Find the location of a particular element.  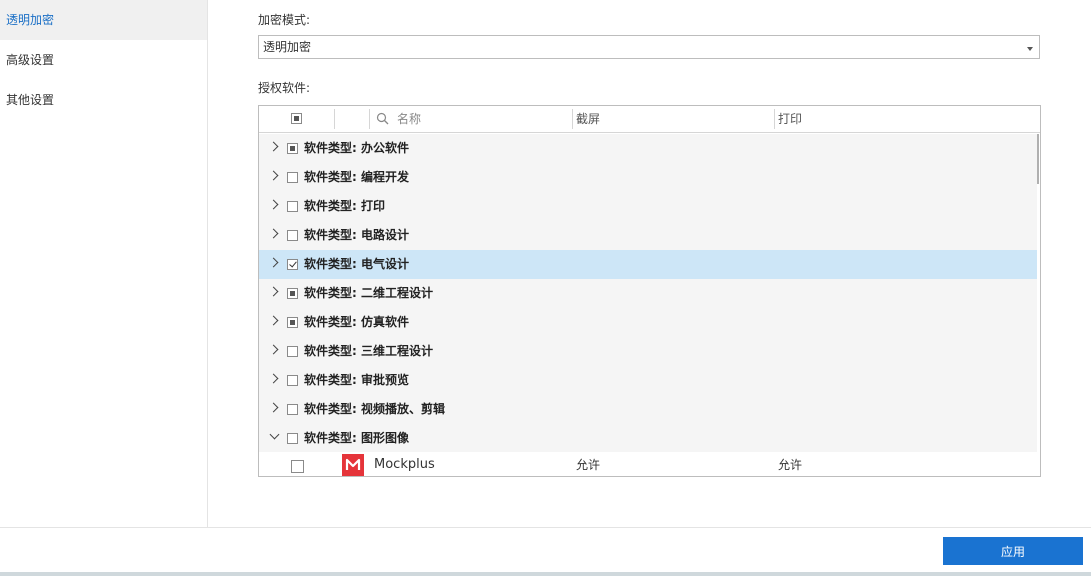

category-row: 软件类型: 视频播放、剪辑 is located at coordinates (648, 409).